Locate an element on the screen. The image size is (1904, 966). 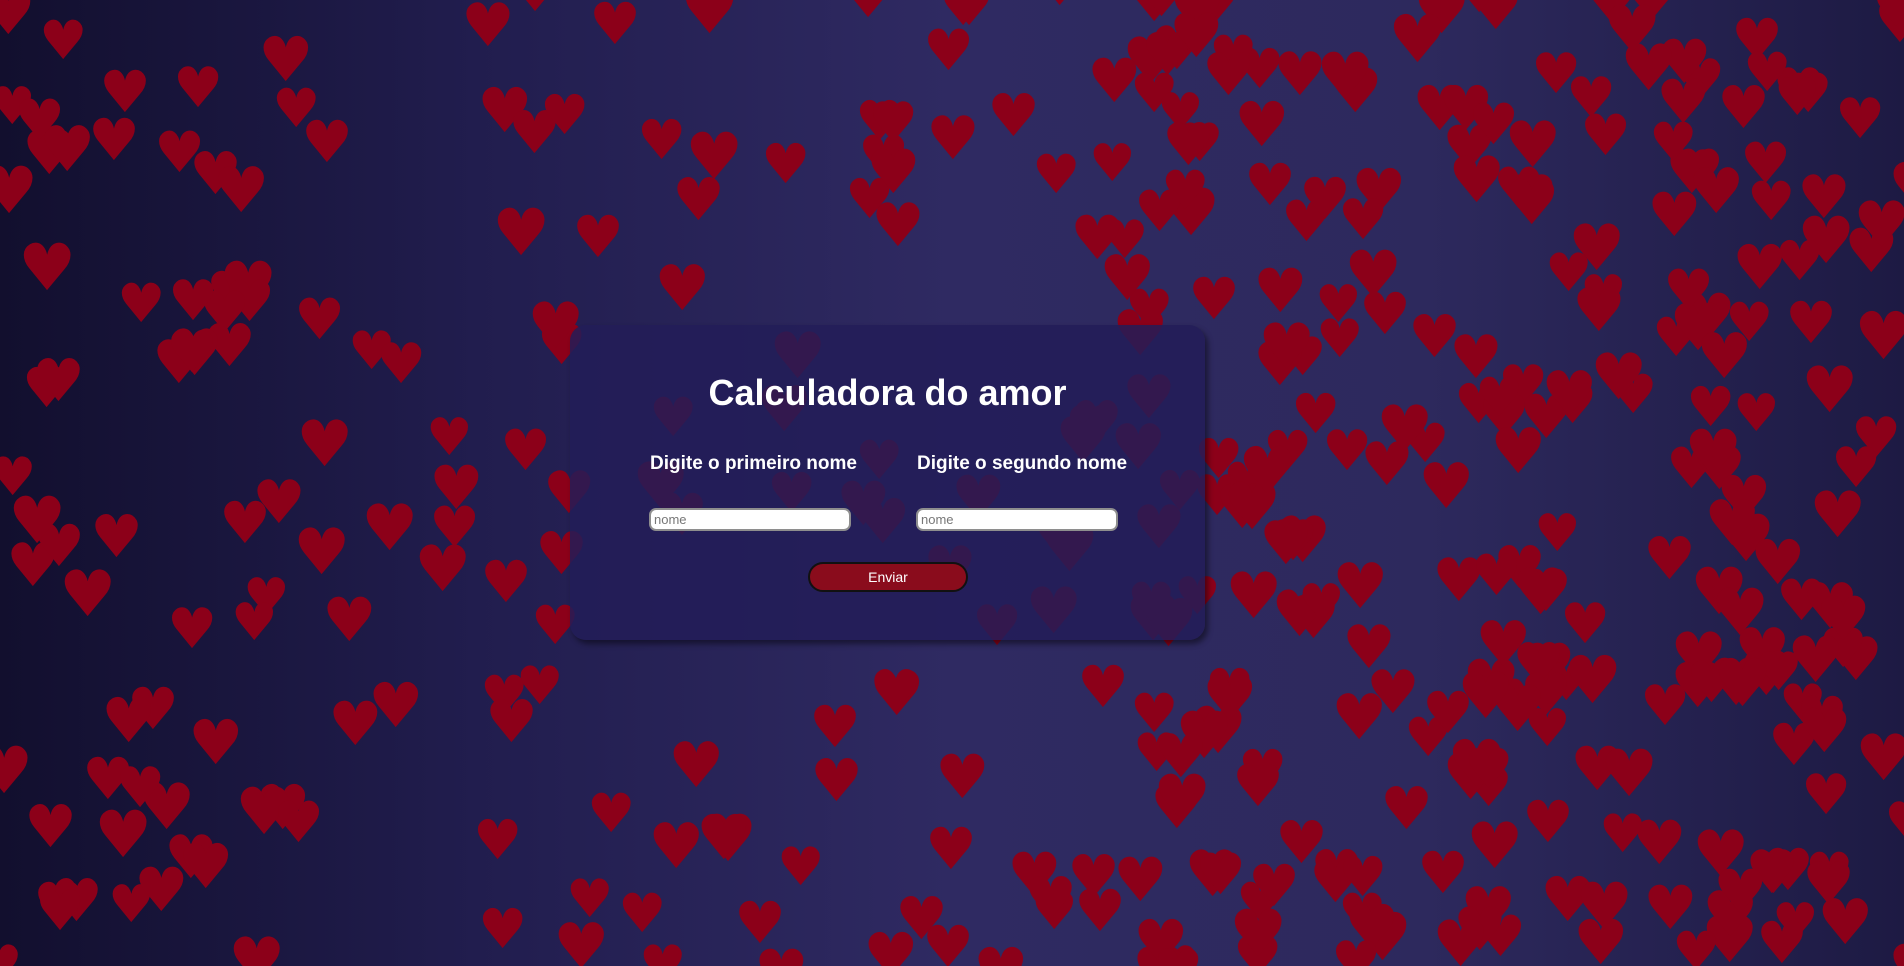
page-title: Calculadora do amor is located at coordinates (887, 392).